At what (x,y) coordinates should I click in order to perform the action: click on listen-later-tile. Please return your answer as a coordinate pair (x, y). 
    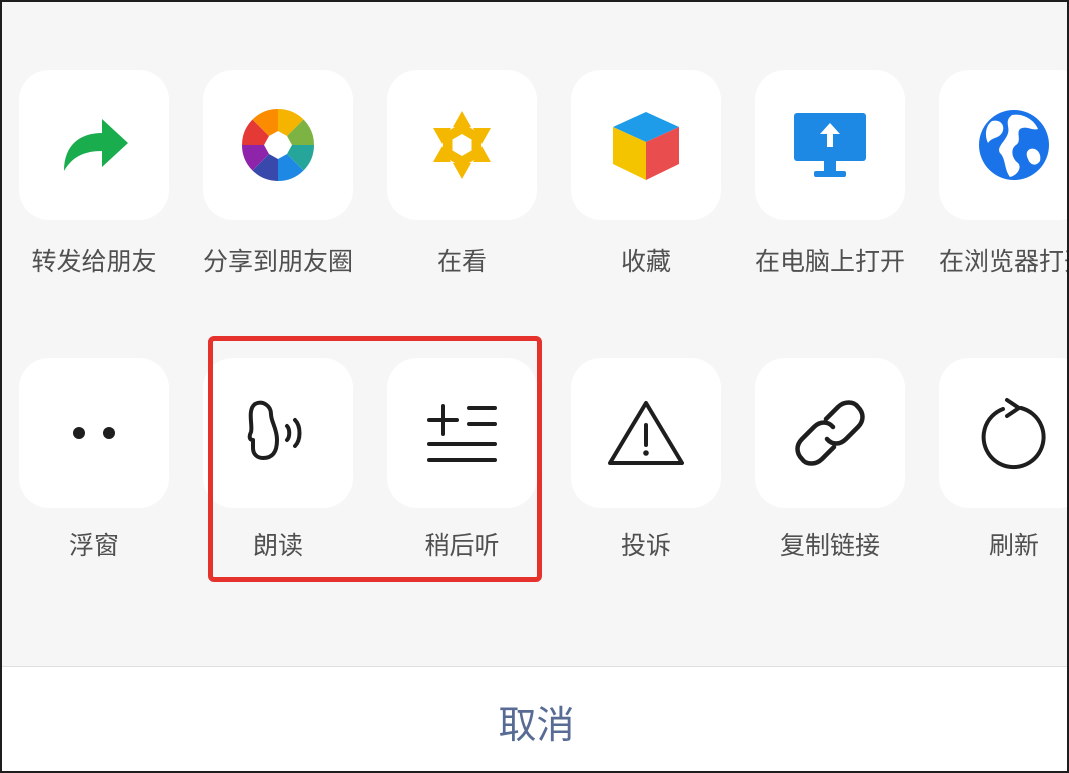
    Looking at the image, I should click on (462, 433).